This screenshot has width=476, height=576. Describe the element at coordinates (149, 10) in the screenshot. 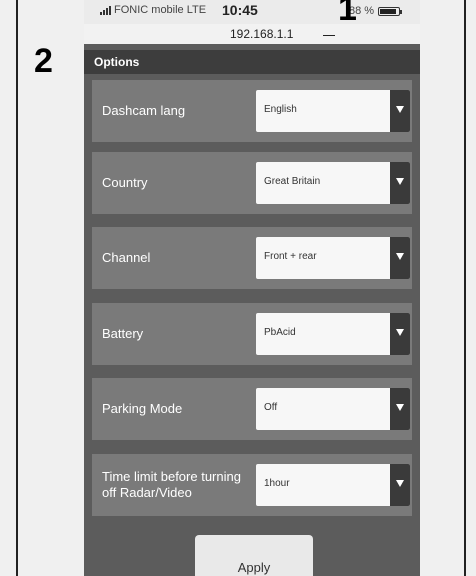

I see `carrier-name: FONIC mobile` at that location.